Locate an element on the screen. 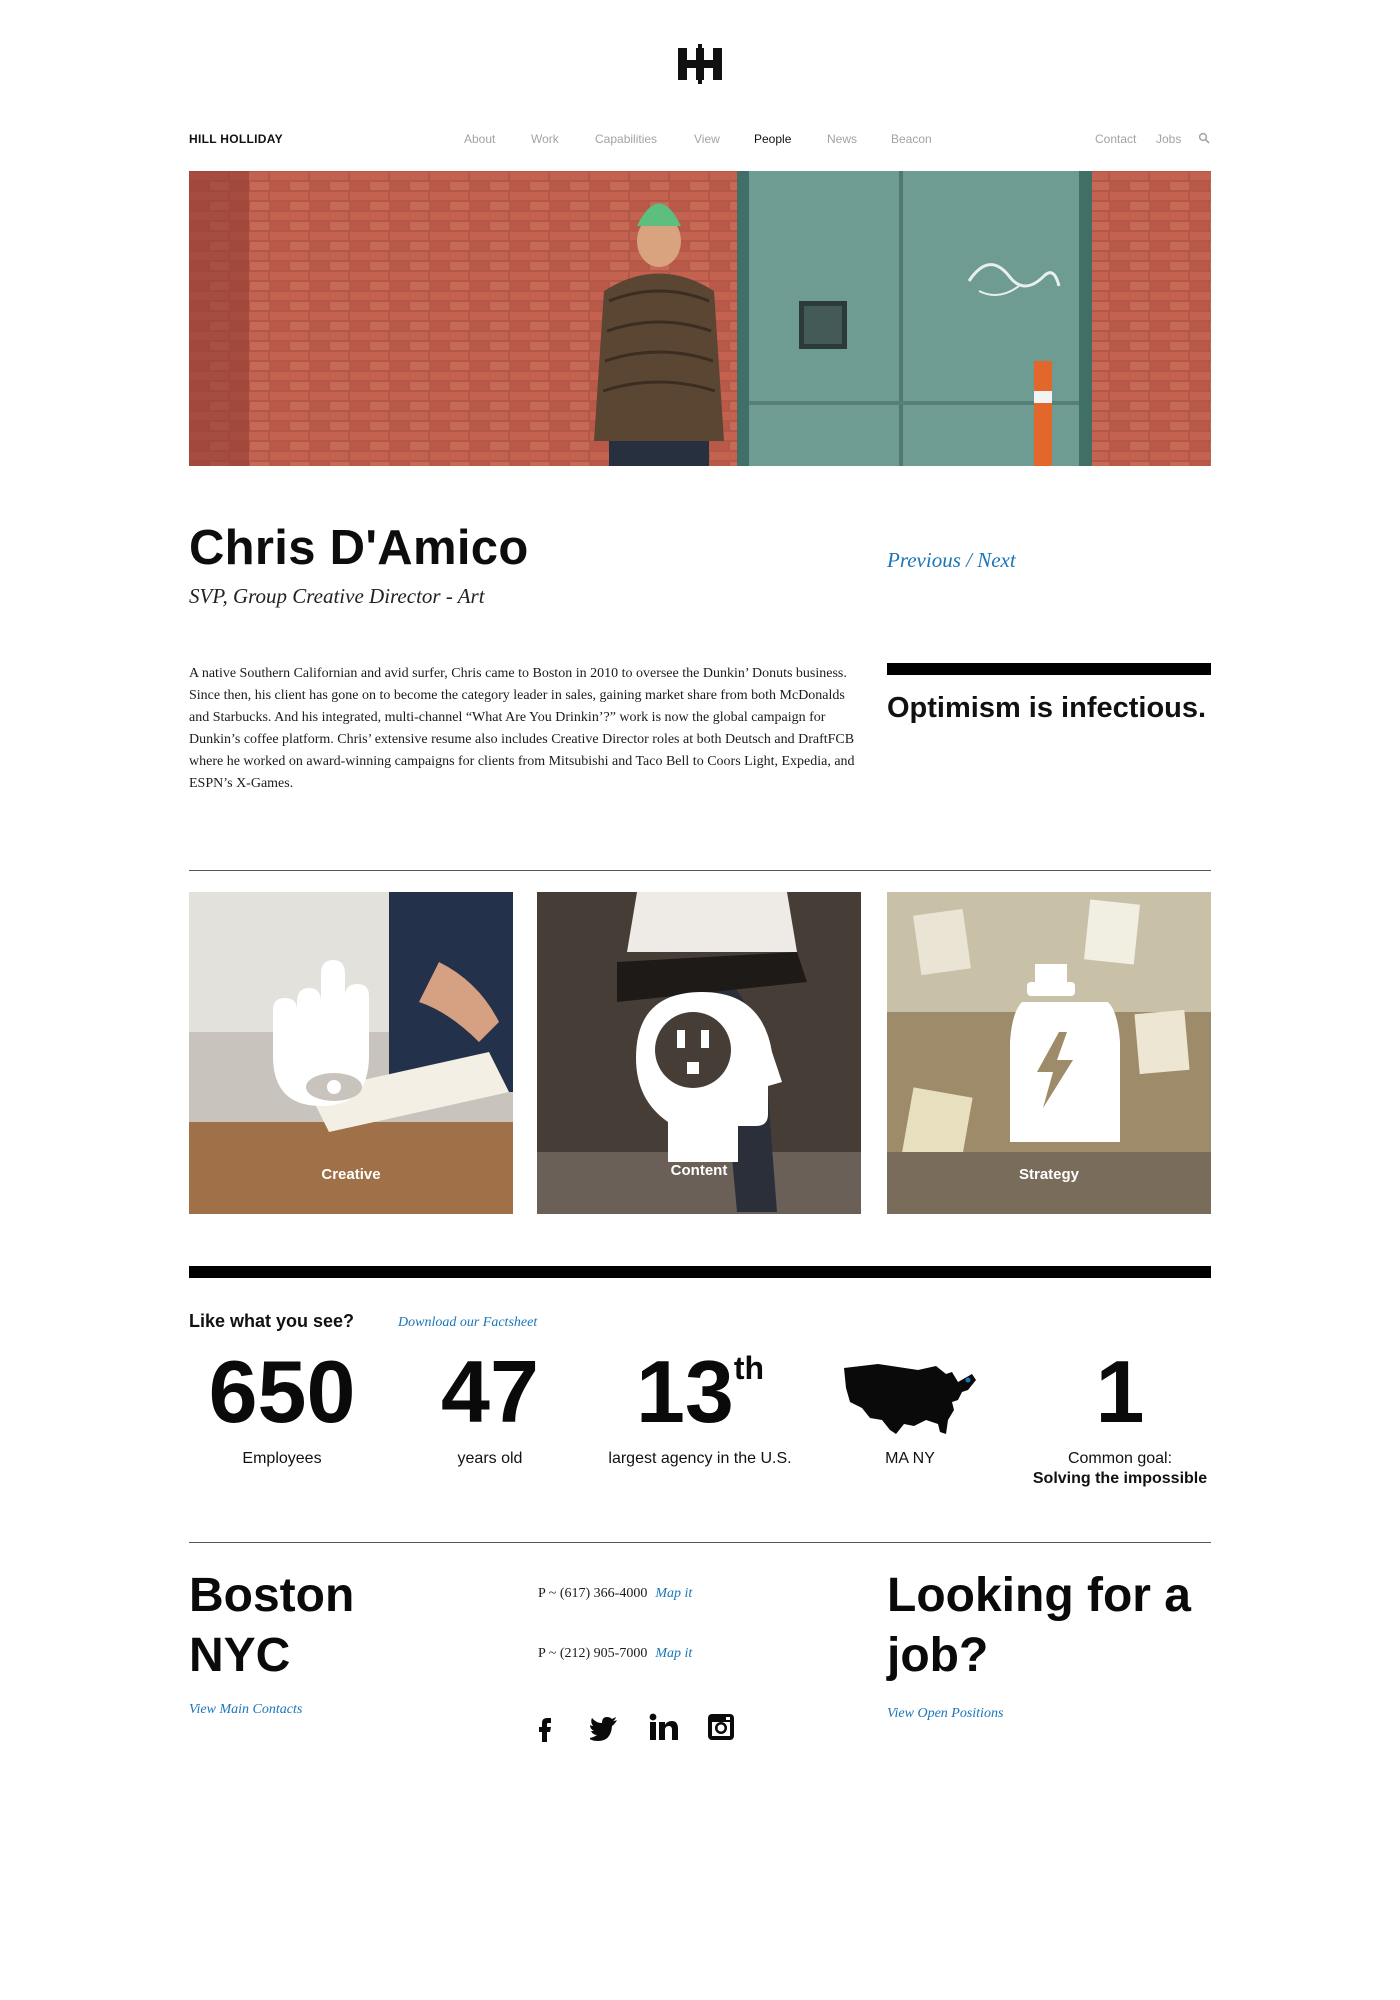 The height and width of the screenshot is (2000, 1400). nav-people: People is located at coordinates (772, 139).